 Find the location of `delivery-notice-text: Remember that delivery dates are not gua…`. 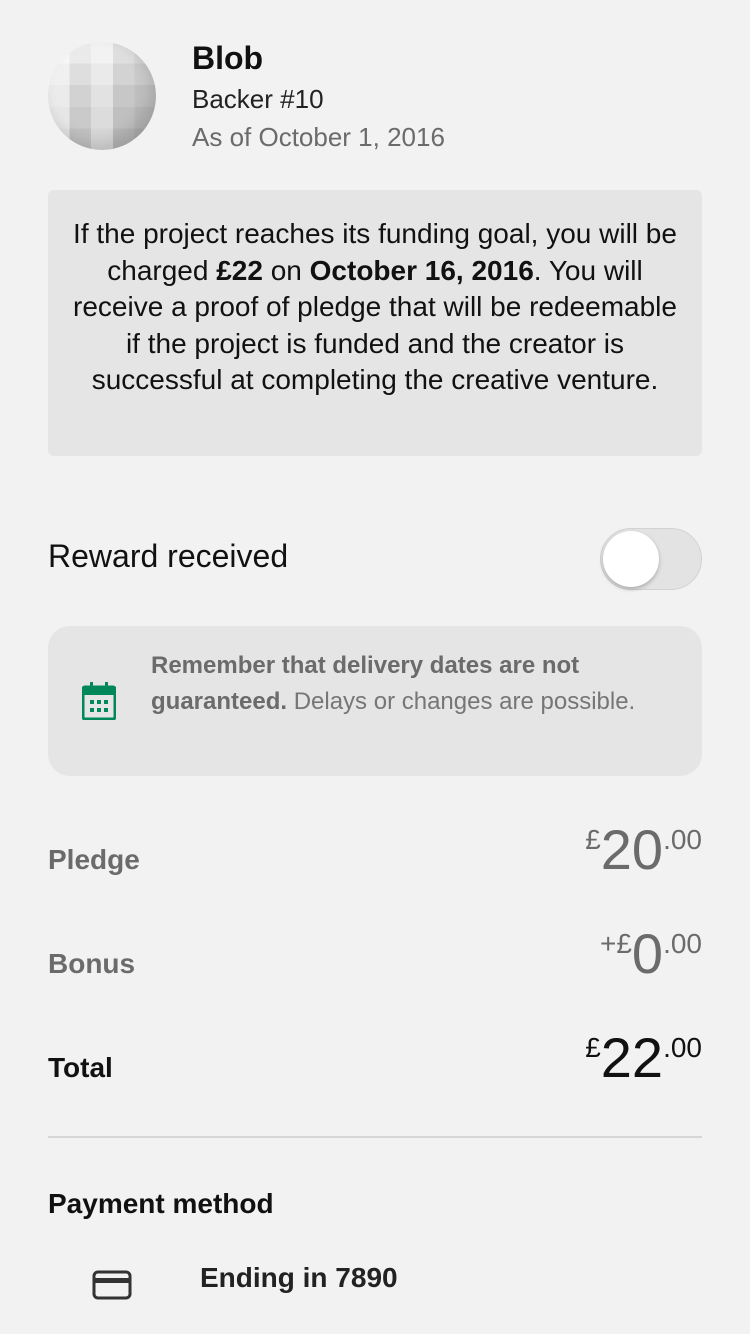

delivery-notice-text: Remember that delivery dates are not gua… is located at coordinates (406, 683).